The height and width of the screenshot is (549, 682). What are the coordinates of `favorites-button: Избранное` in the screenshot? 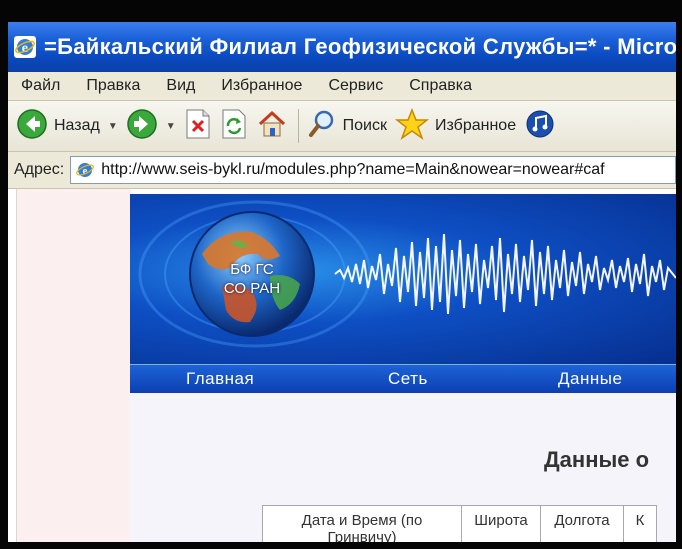 It's located at (455, 126).